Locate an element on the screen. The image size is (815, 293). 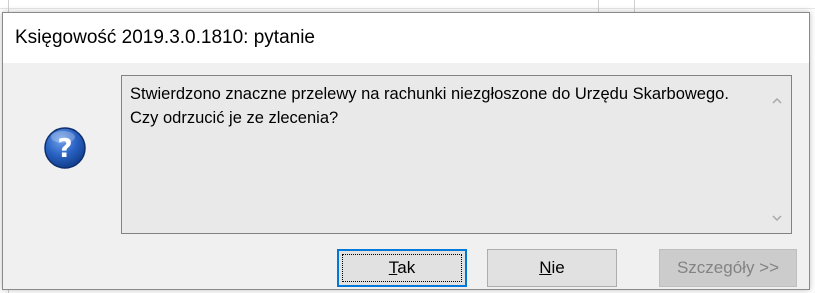
scroll-up-icon is located at coordinates (777, 100).